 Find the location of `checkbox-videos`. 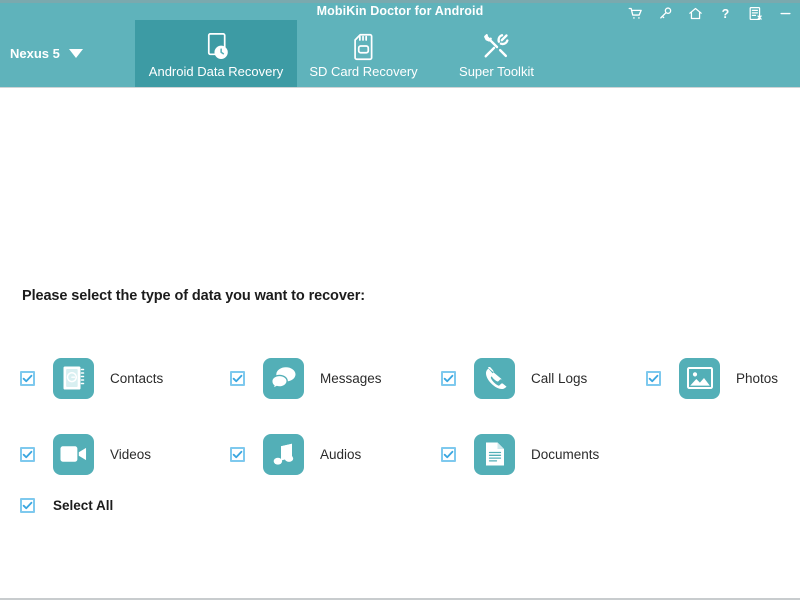

checkbox-videos is located at coordinates (27, 454).